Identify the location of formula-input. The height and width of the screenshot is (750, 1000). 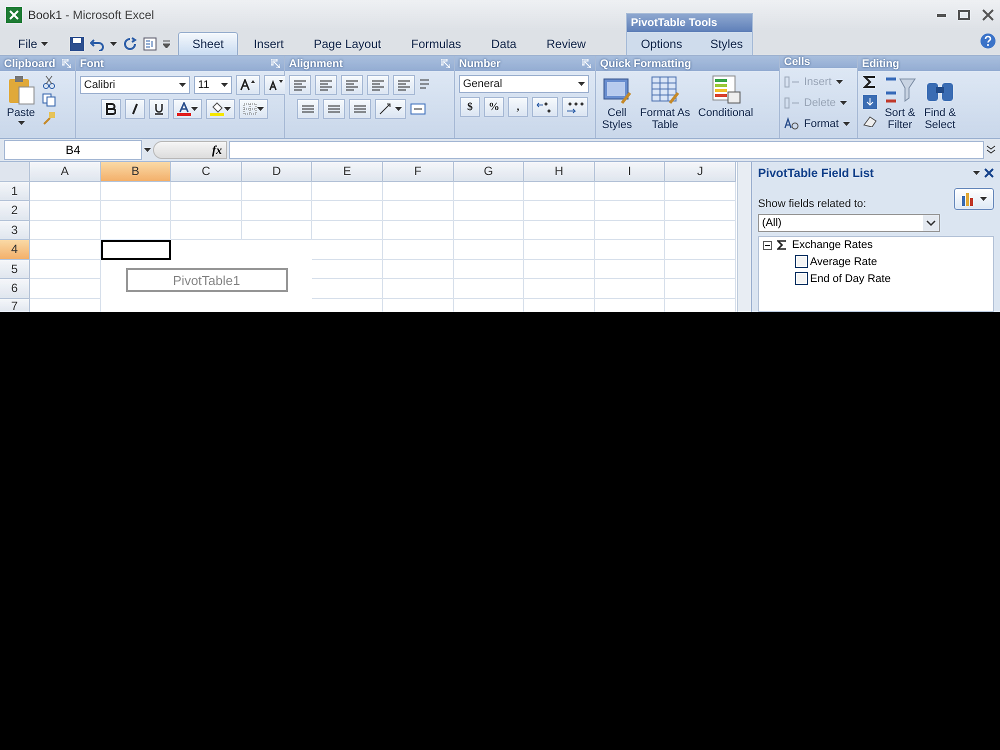
(606, 150).